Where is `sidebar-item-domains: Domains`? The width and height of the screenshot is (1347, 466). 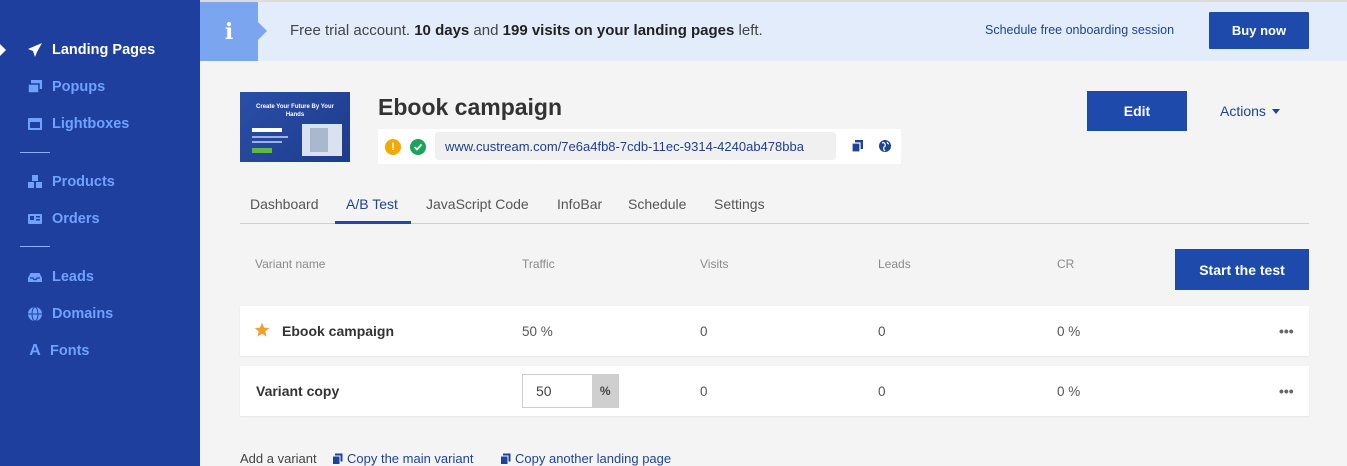
sidebar-item-domains: Domains is located at coordinates (100, 314).